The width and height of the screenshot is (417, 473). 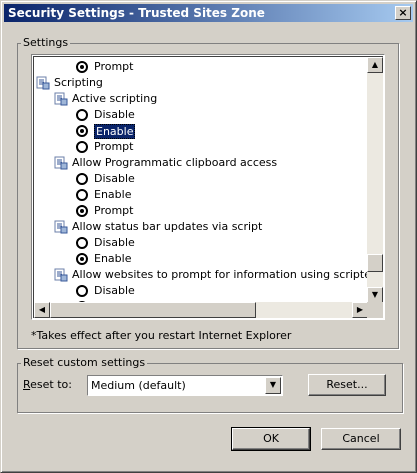 What do you see at coordinates (153, 310) in the screenshot?
I see `horizontal-scroll-thumb` at bounding box center [153, 310].